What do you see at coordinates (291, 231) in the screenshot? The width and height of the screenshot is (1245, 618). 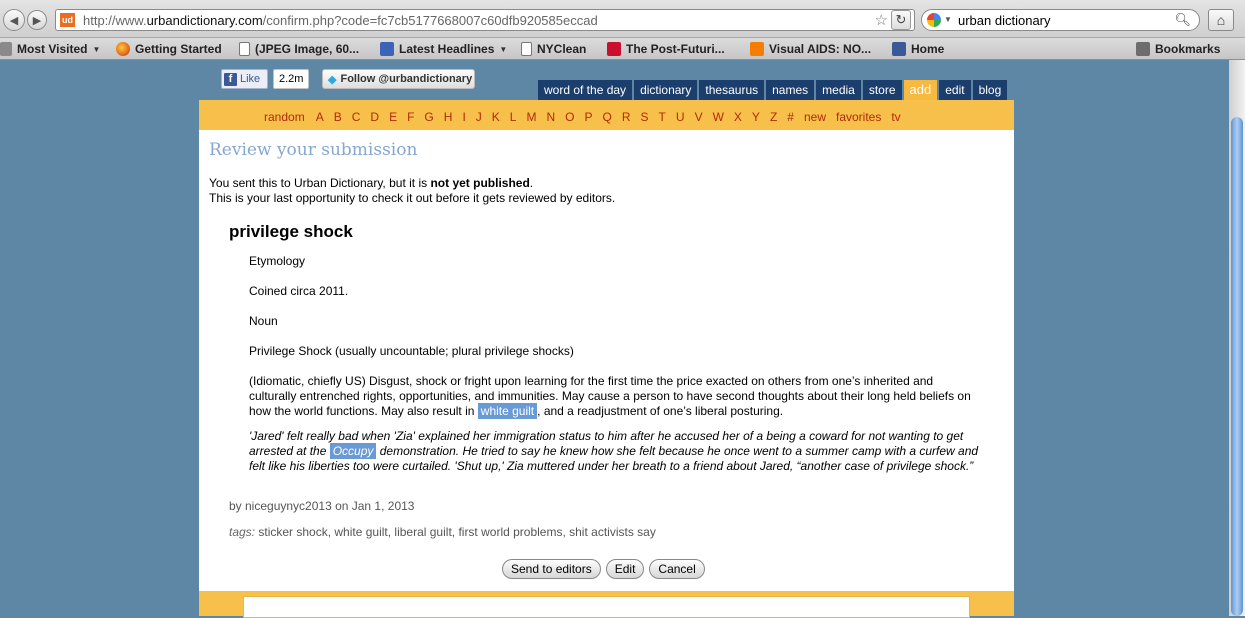 I see `entry-word: privilege shock` at bounding box center [291, 231].